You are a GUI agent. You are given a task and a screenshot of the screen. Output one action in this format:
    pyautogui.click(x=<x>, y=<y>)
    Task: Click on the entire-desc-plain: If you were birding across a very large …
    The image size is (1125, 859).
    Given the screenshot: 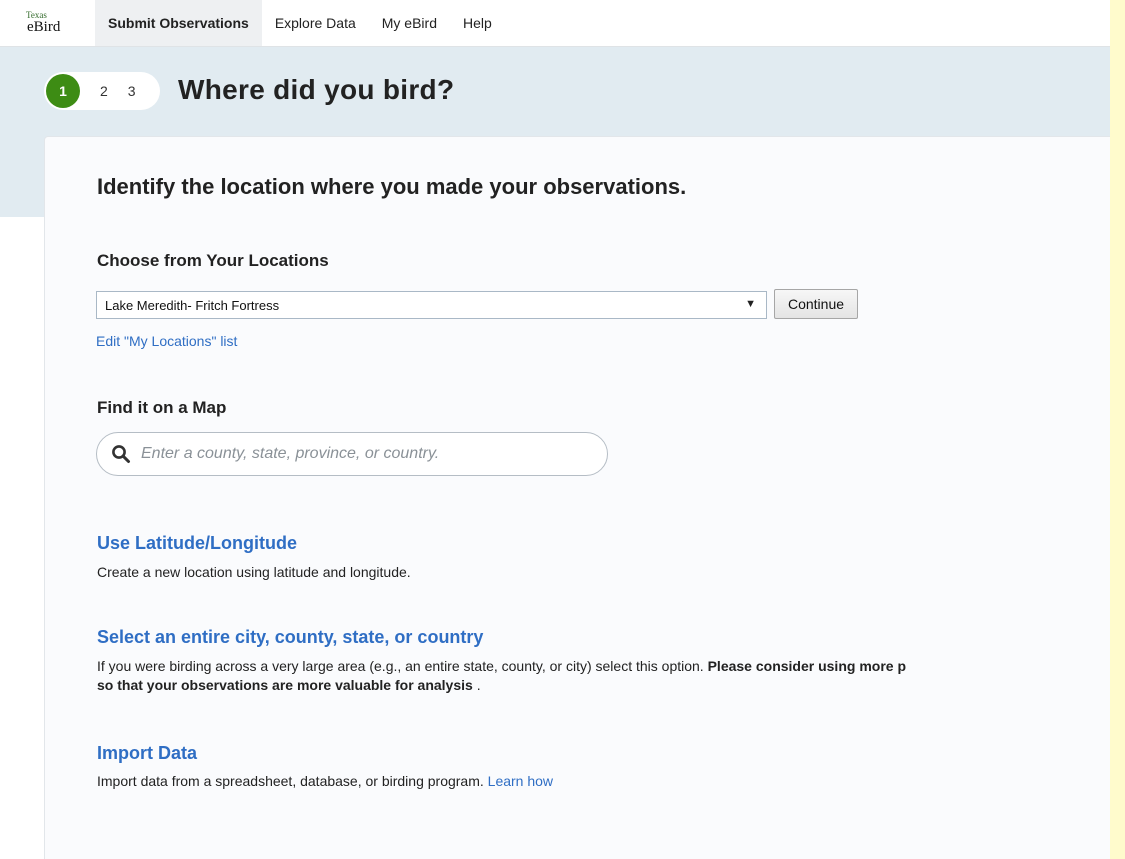 What is the action you would take?
    pyautogui.click(x=402, y=666)
    